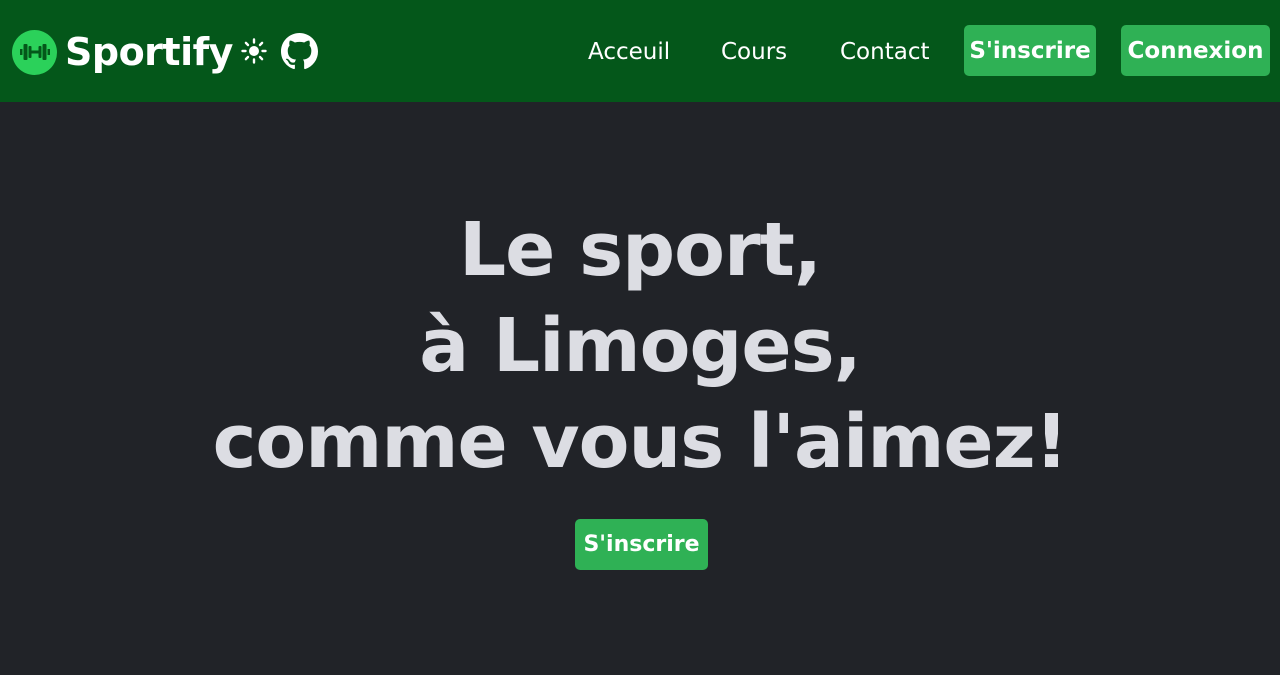  I want to click on dumbbell-icon, so click(34, 52).